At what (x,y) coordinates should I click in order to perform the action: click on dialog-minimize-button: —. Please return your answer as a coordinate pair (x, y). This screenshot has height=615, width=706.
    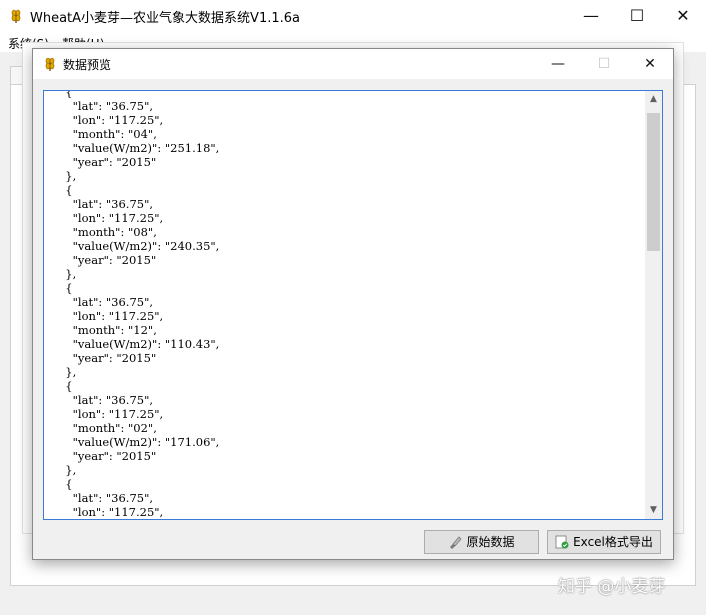
    Looking at the image, I should click on (558, 64).